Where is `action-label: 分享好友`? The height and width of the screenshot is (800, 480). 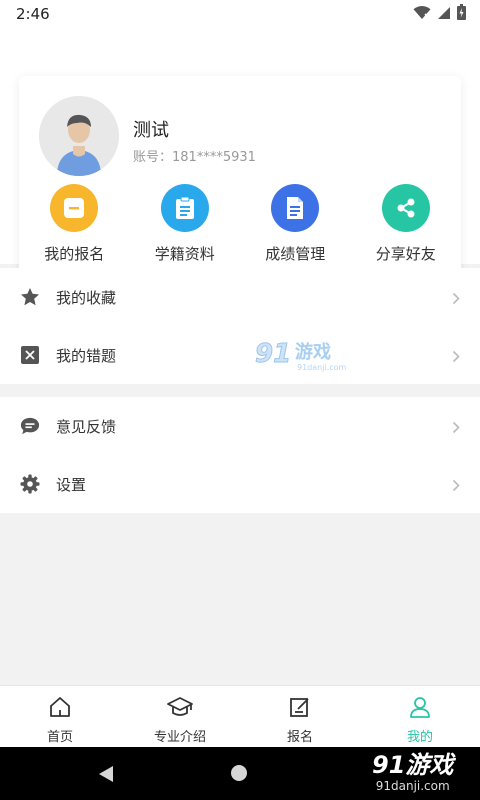 action-label: 分享好友 is located at coordinates (405, 254).